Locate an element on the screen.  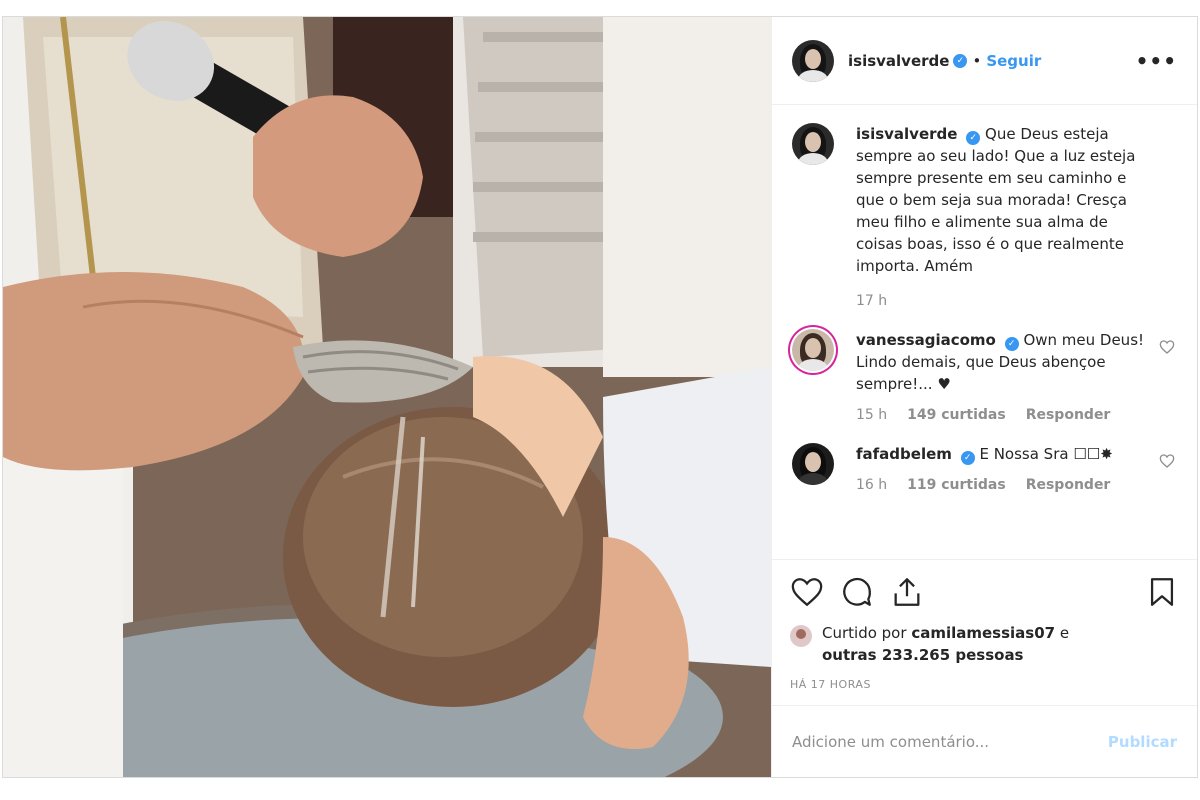
comment-icon is located at coordinates (857, 592).